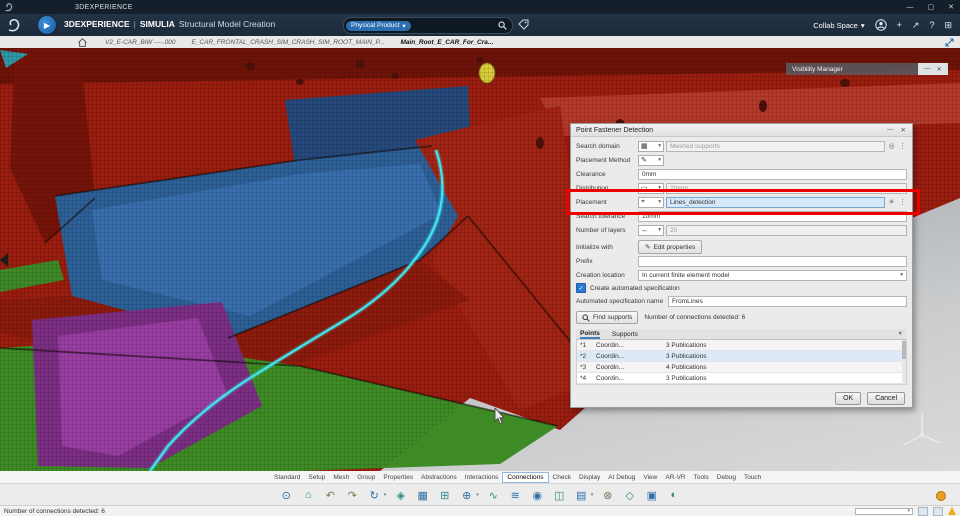 The height and width of the screenshot is (516, 960). What do you see at coordinates (621, 477) in the screenshot?
I see `ribbon-tab-ai-debug: AI Debug` at bounding box center [621, 477].